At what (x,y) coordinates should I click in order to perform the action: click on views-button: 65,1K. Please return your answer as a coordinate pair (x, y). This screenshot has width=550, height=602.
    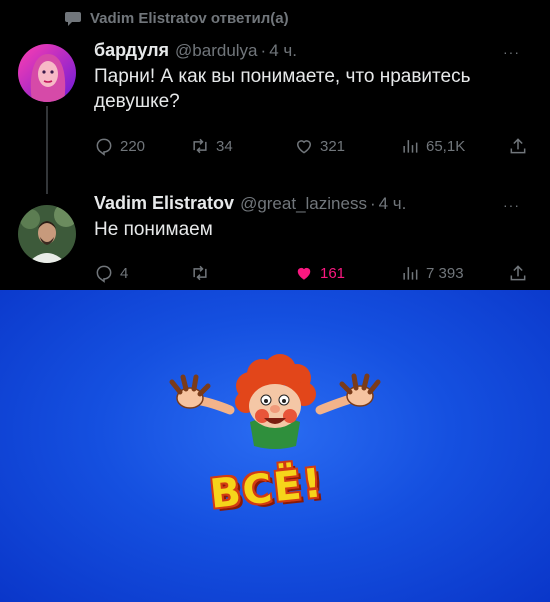
    Looking at the image, I should click on (432, 146).